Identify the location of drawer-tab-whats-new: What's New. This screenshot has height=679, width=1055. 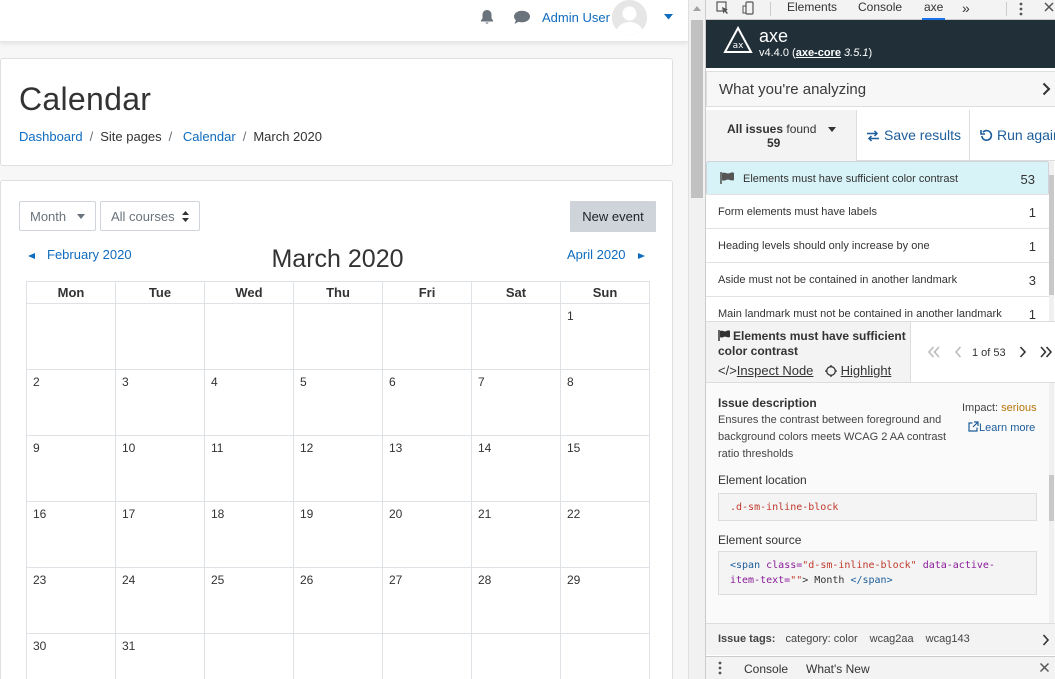
(838, 669).